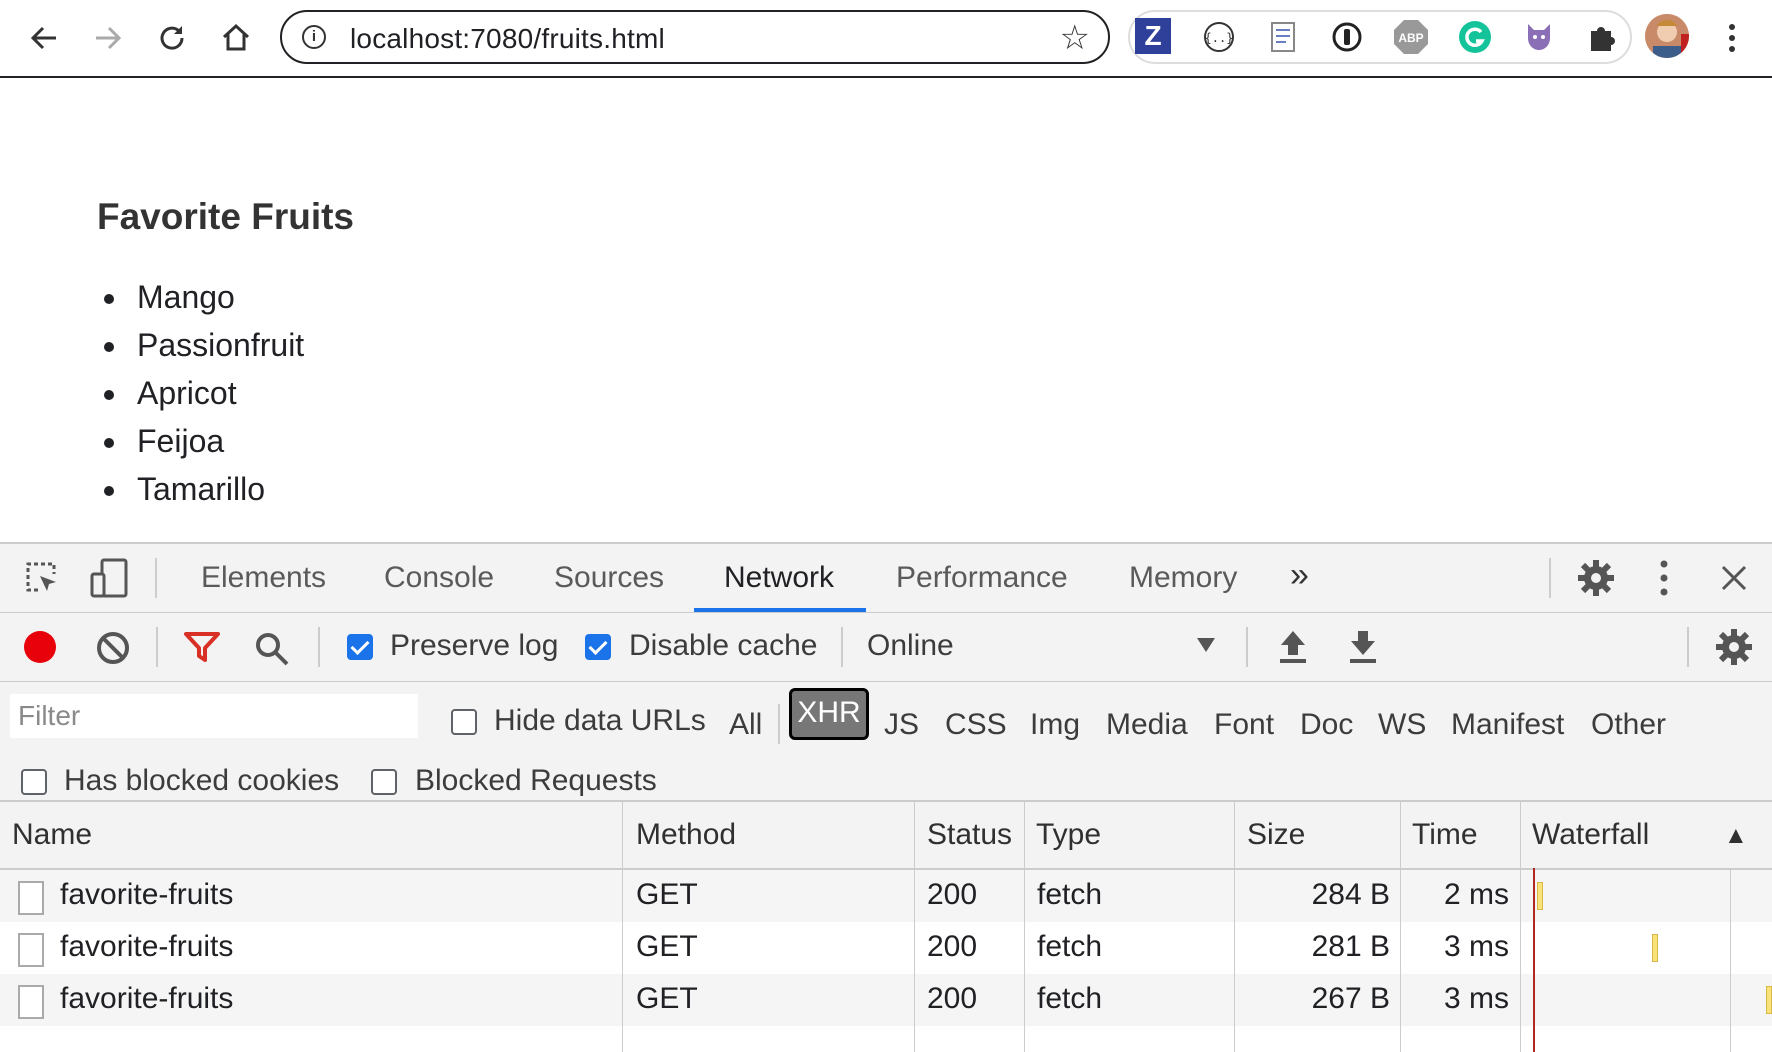 Image resolution: width=1772 pixels, height=1052 pixels. What do you see at coordinates (686, 835) in the screenshot?
I see `column-method: Method` at bounding box center [686, 835].